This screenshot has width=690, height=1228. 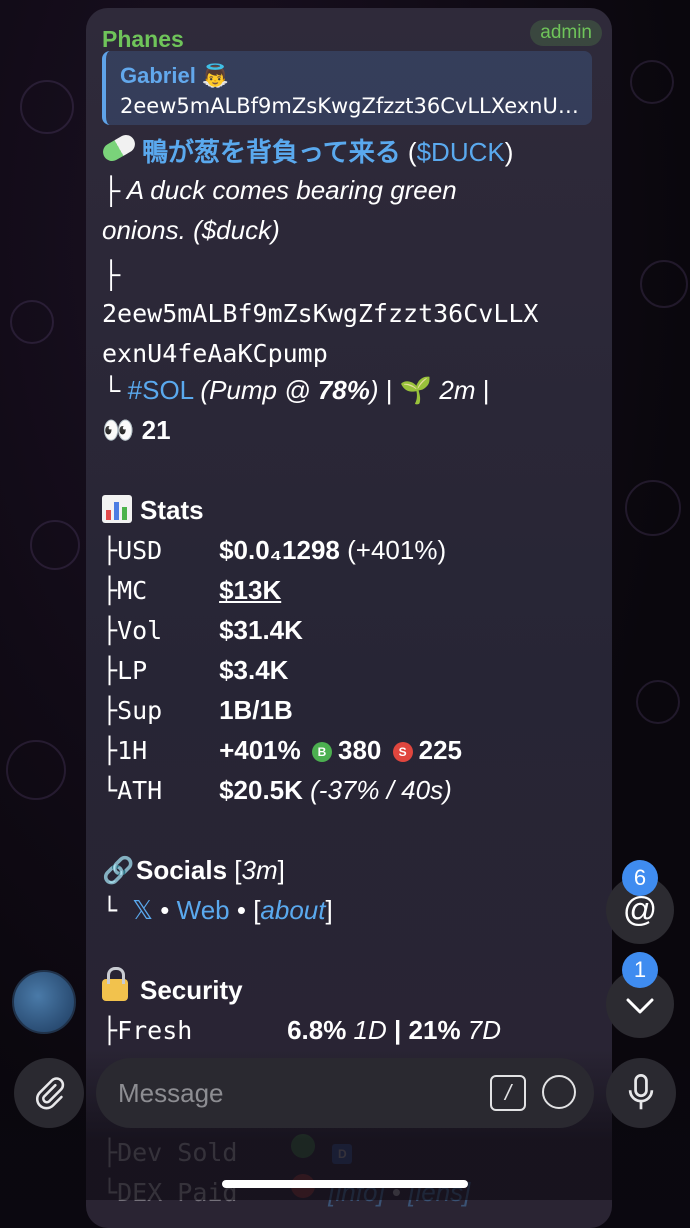 What do you see at coordinates (111, 274) in the screenshot?
I see `address-prefix: ├` at bounding box center [111, 274].